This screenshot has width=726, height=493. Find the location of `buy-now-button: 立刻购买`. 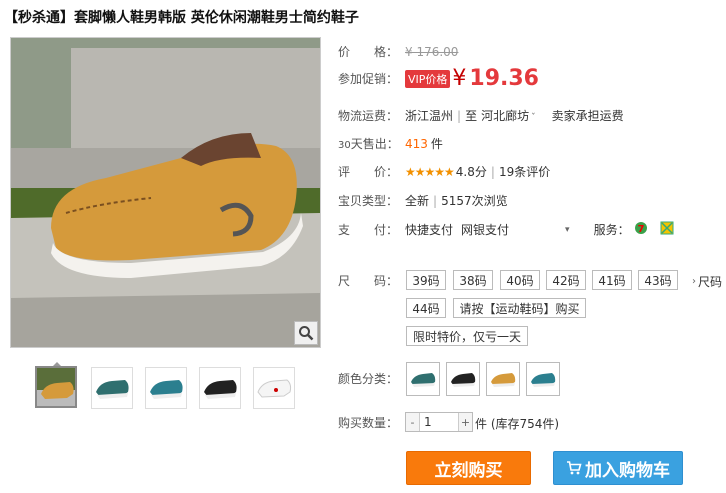

buy-now-button: 立刻购买 is located at coordinates (468, 468).